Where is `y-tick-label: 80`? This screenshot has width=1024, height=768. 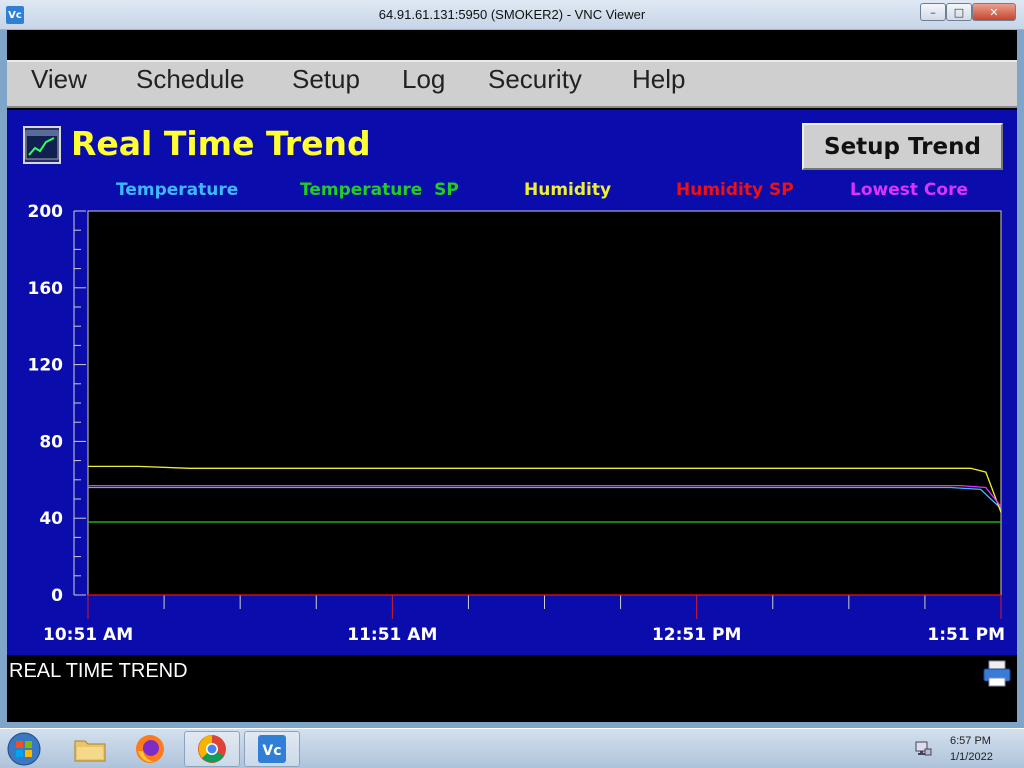 y-tick-label: 80 is located at coordinates (51, 442).